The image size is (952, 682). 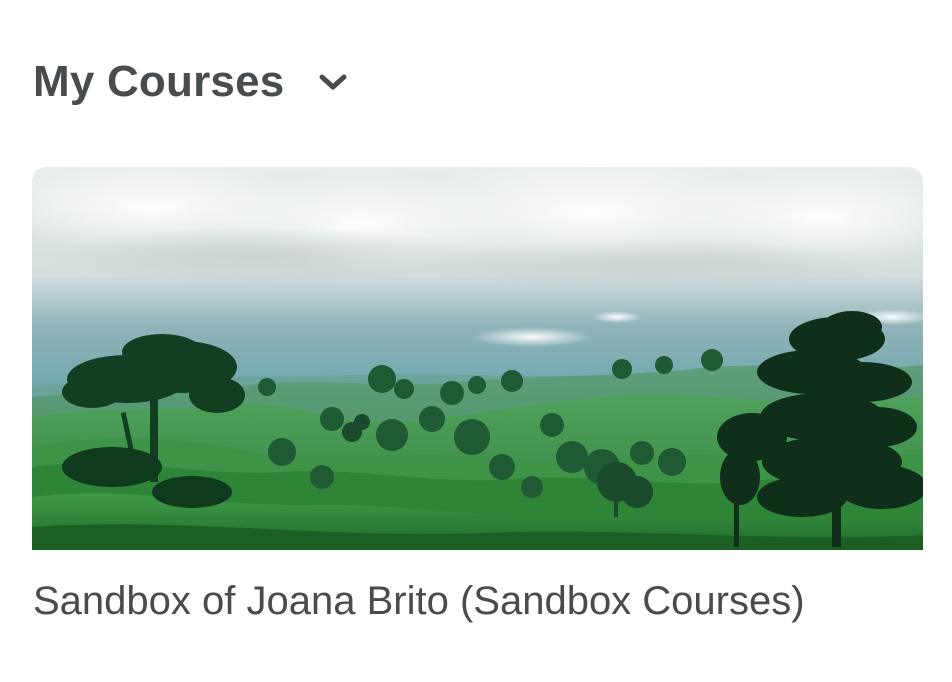 I want to click on chevron-down-icon, so click(x=333, y=82).